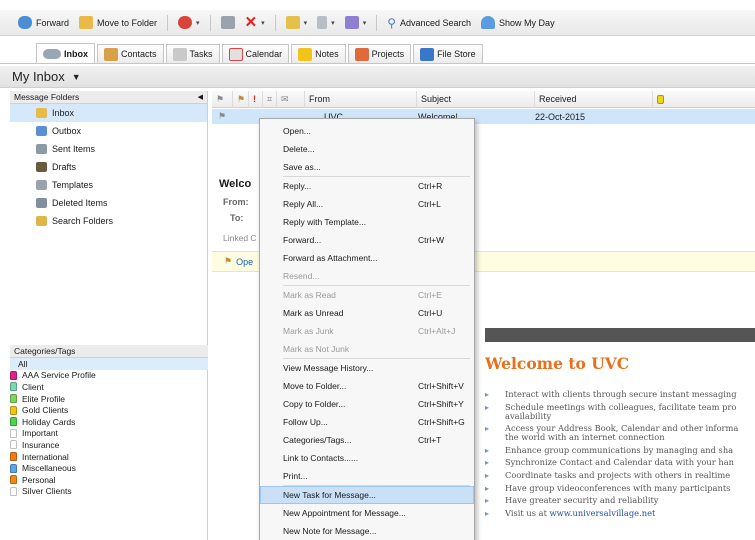 Image resolution: width=755 pixels, height=540 pixels. Describe the element at coordinates (297, 23) in the screenshot. I see `new-folder-button: ▾` at that location.